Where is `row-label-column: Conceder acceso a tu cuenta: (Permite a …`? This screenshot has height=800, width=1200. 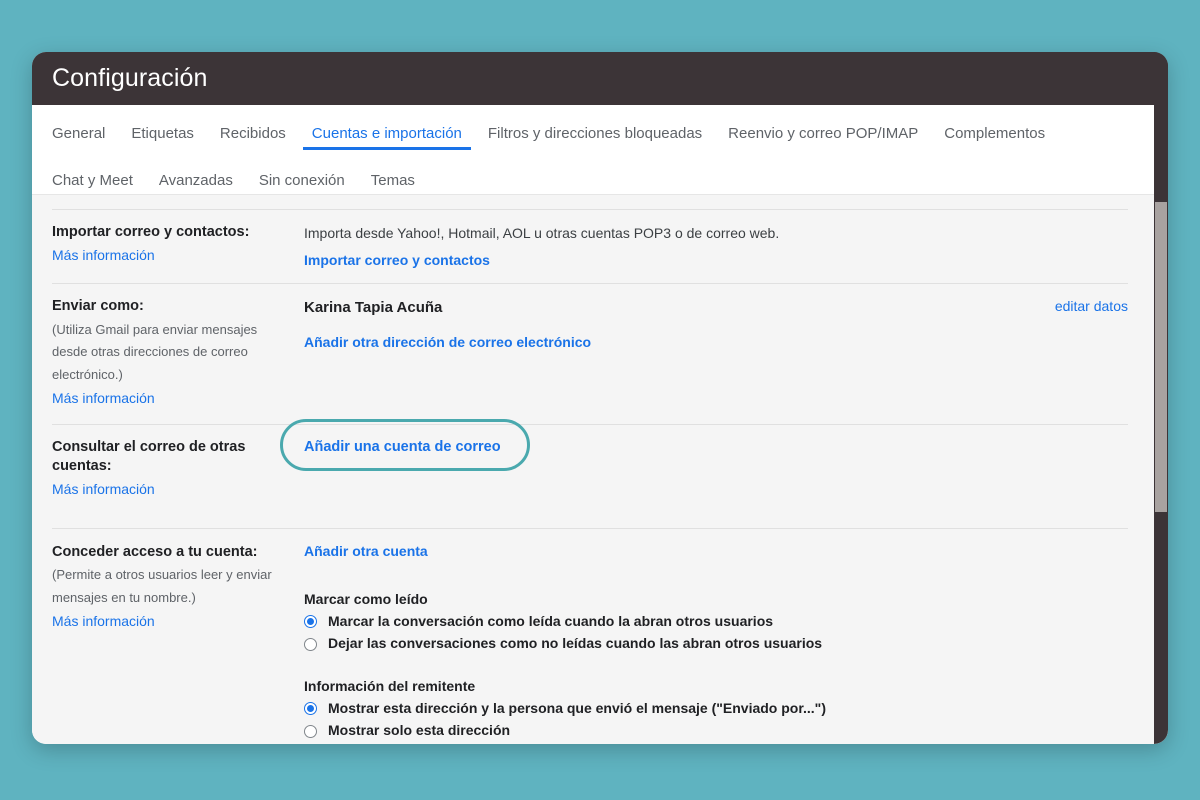 row-label-column: Conceder acceso a tu cuenta: (Permite a … is located at coordinates (178, 588).